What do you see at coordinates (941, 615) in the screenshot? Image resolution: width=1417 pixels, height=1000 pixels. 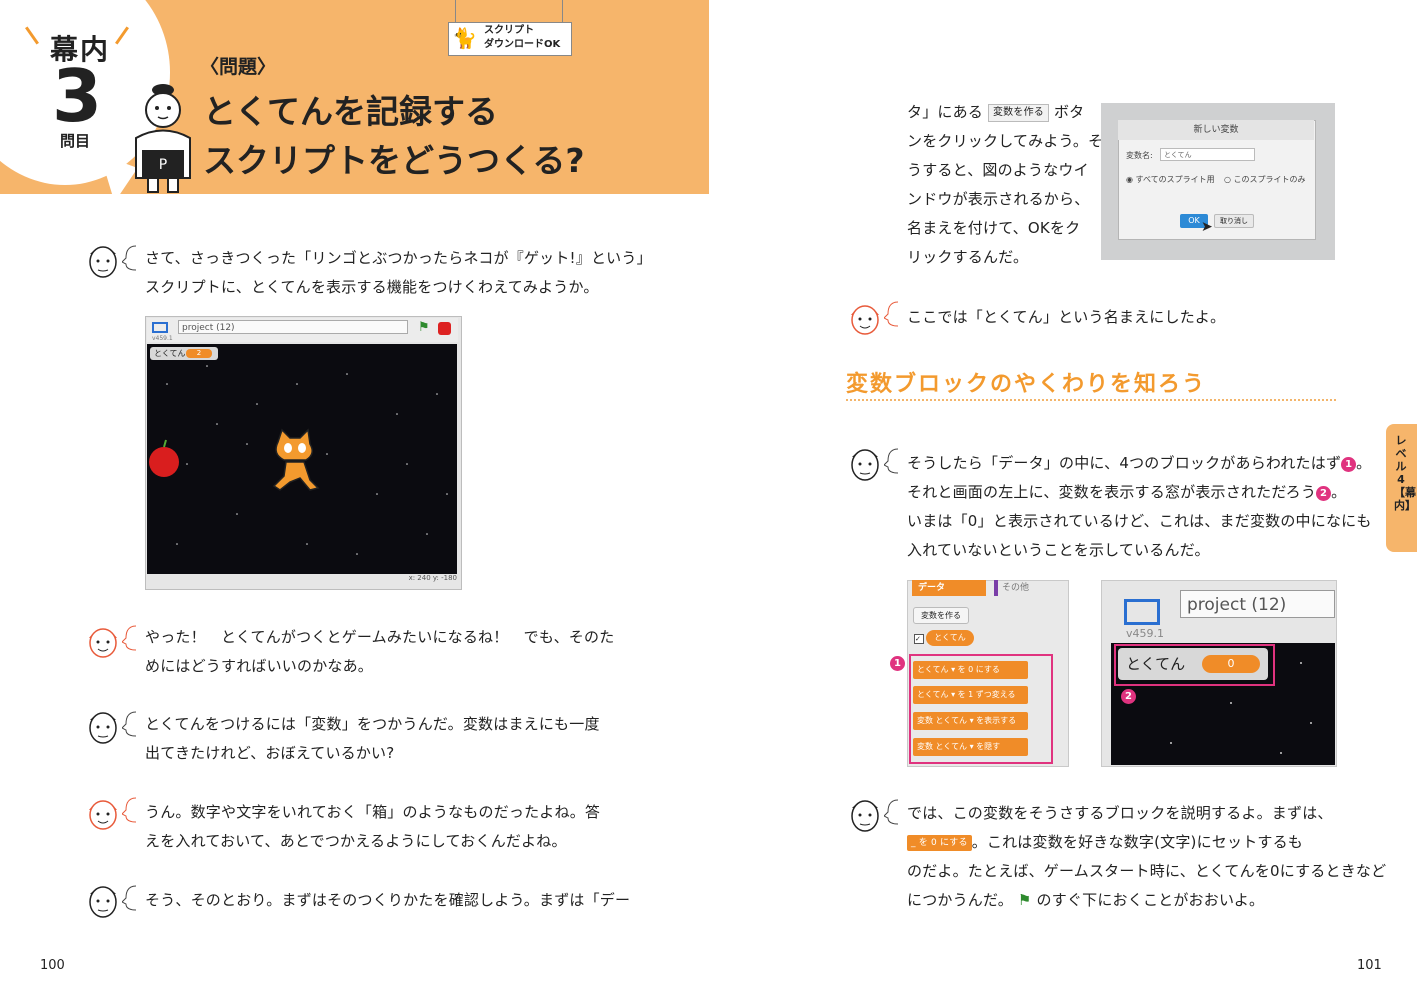 I see `make-variable-button: 変数を作る` at bounding box center [941, 615].